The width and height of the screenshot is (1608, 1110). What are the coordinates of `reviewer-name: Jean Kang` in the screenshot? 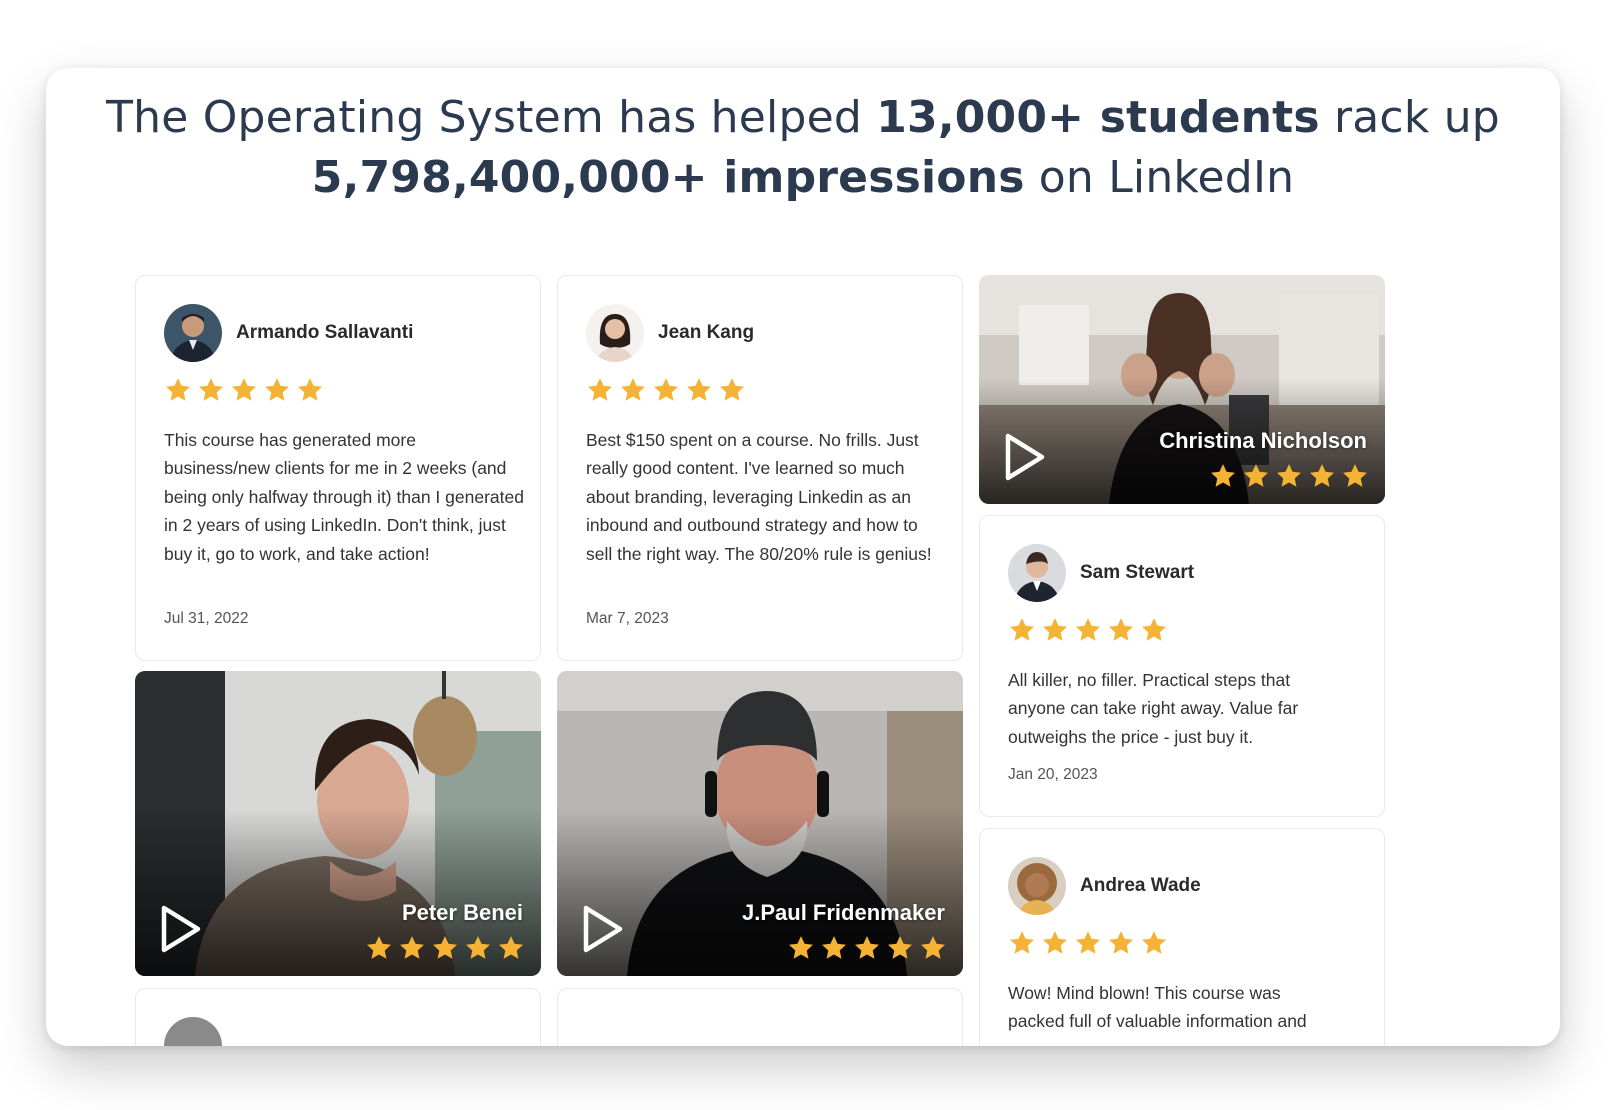 It's located at (706, 332).